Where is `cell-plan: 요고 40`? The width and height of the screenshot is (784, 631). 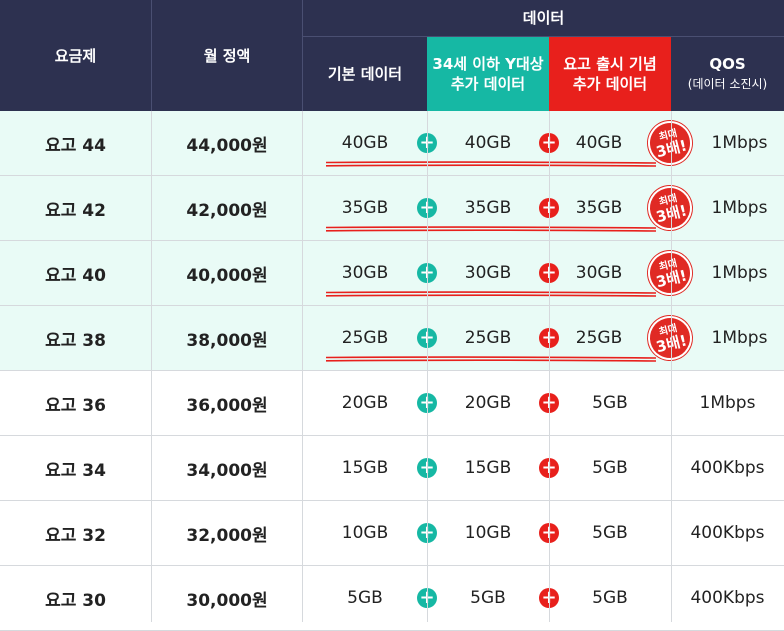 cell-plan: 요고 40 is located at coordinates (75, 275).